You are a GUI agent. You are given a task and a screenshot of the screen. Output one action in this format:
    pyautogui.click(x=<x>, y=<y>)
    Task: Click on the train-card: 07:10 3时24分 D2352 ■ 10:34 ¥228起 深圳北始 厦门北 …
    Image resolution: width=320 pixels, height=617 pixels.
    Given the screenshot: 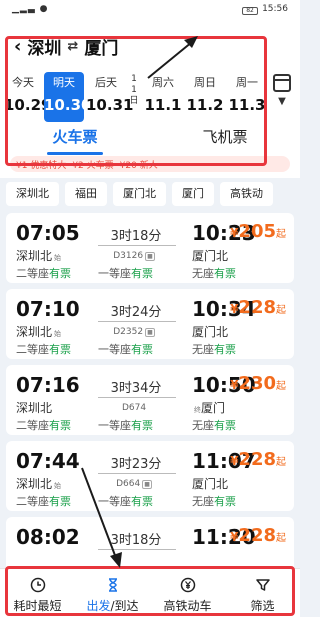 What is the action you would take?
    pyautogui.click(x=150, y=324)
    